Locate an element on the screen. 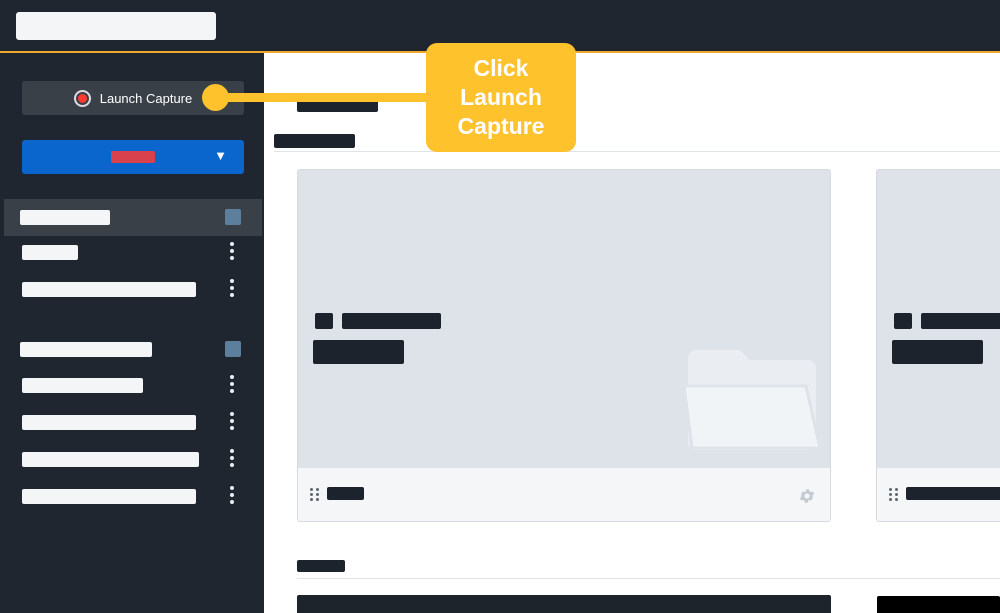 The image size is (1000, 613). dropdown-selected-value-redacted is located at coordinates (133, 157).